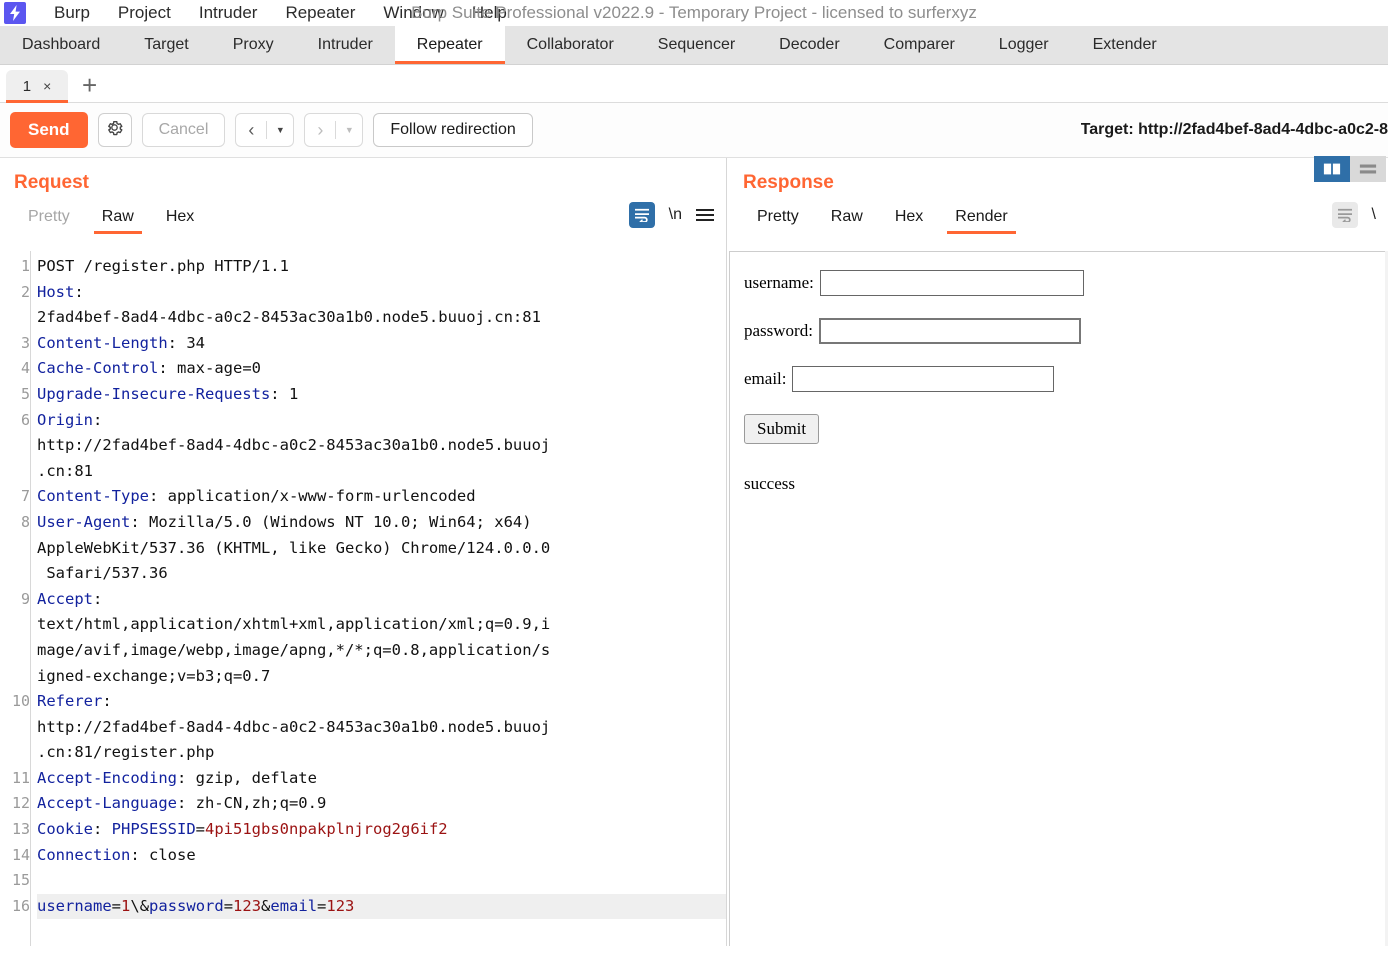 Image resolution: width=1388 pixels, height=973 pixels. Describe the element at coordinates (320, 13) in the screenshot. I see `menu-item-repeater: Repeater` at that location.